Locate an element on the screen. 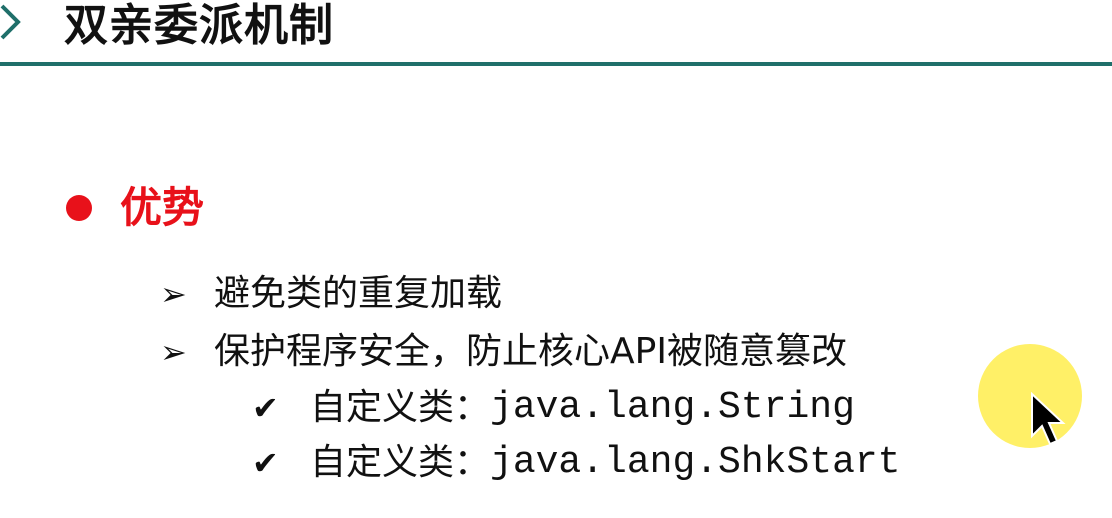 This screenshot has width=1112, height=518. list-item-text: 避免类的重复加载 is located at coordinates (358, 293).